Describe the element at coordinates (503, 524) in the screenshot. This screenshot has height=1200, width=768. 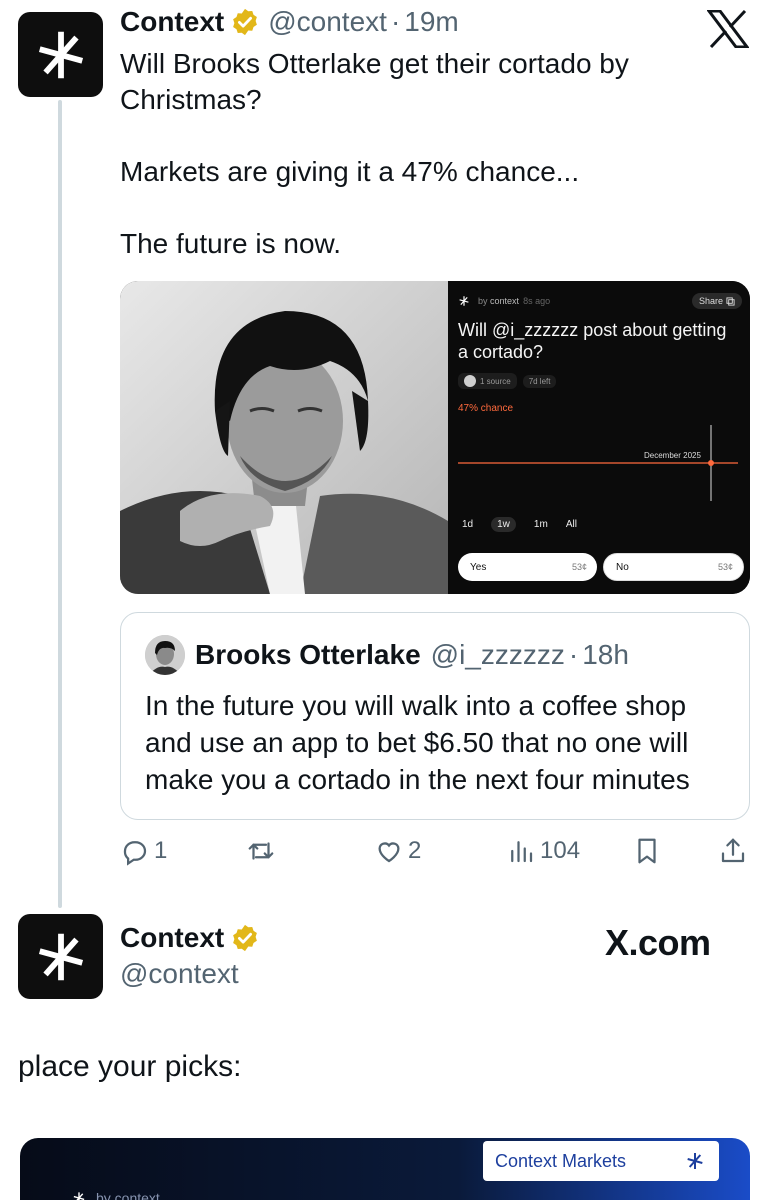
I see `range-1w: 1w` at that location.